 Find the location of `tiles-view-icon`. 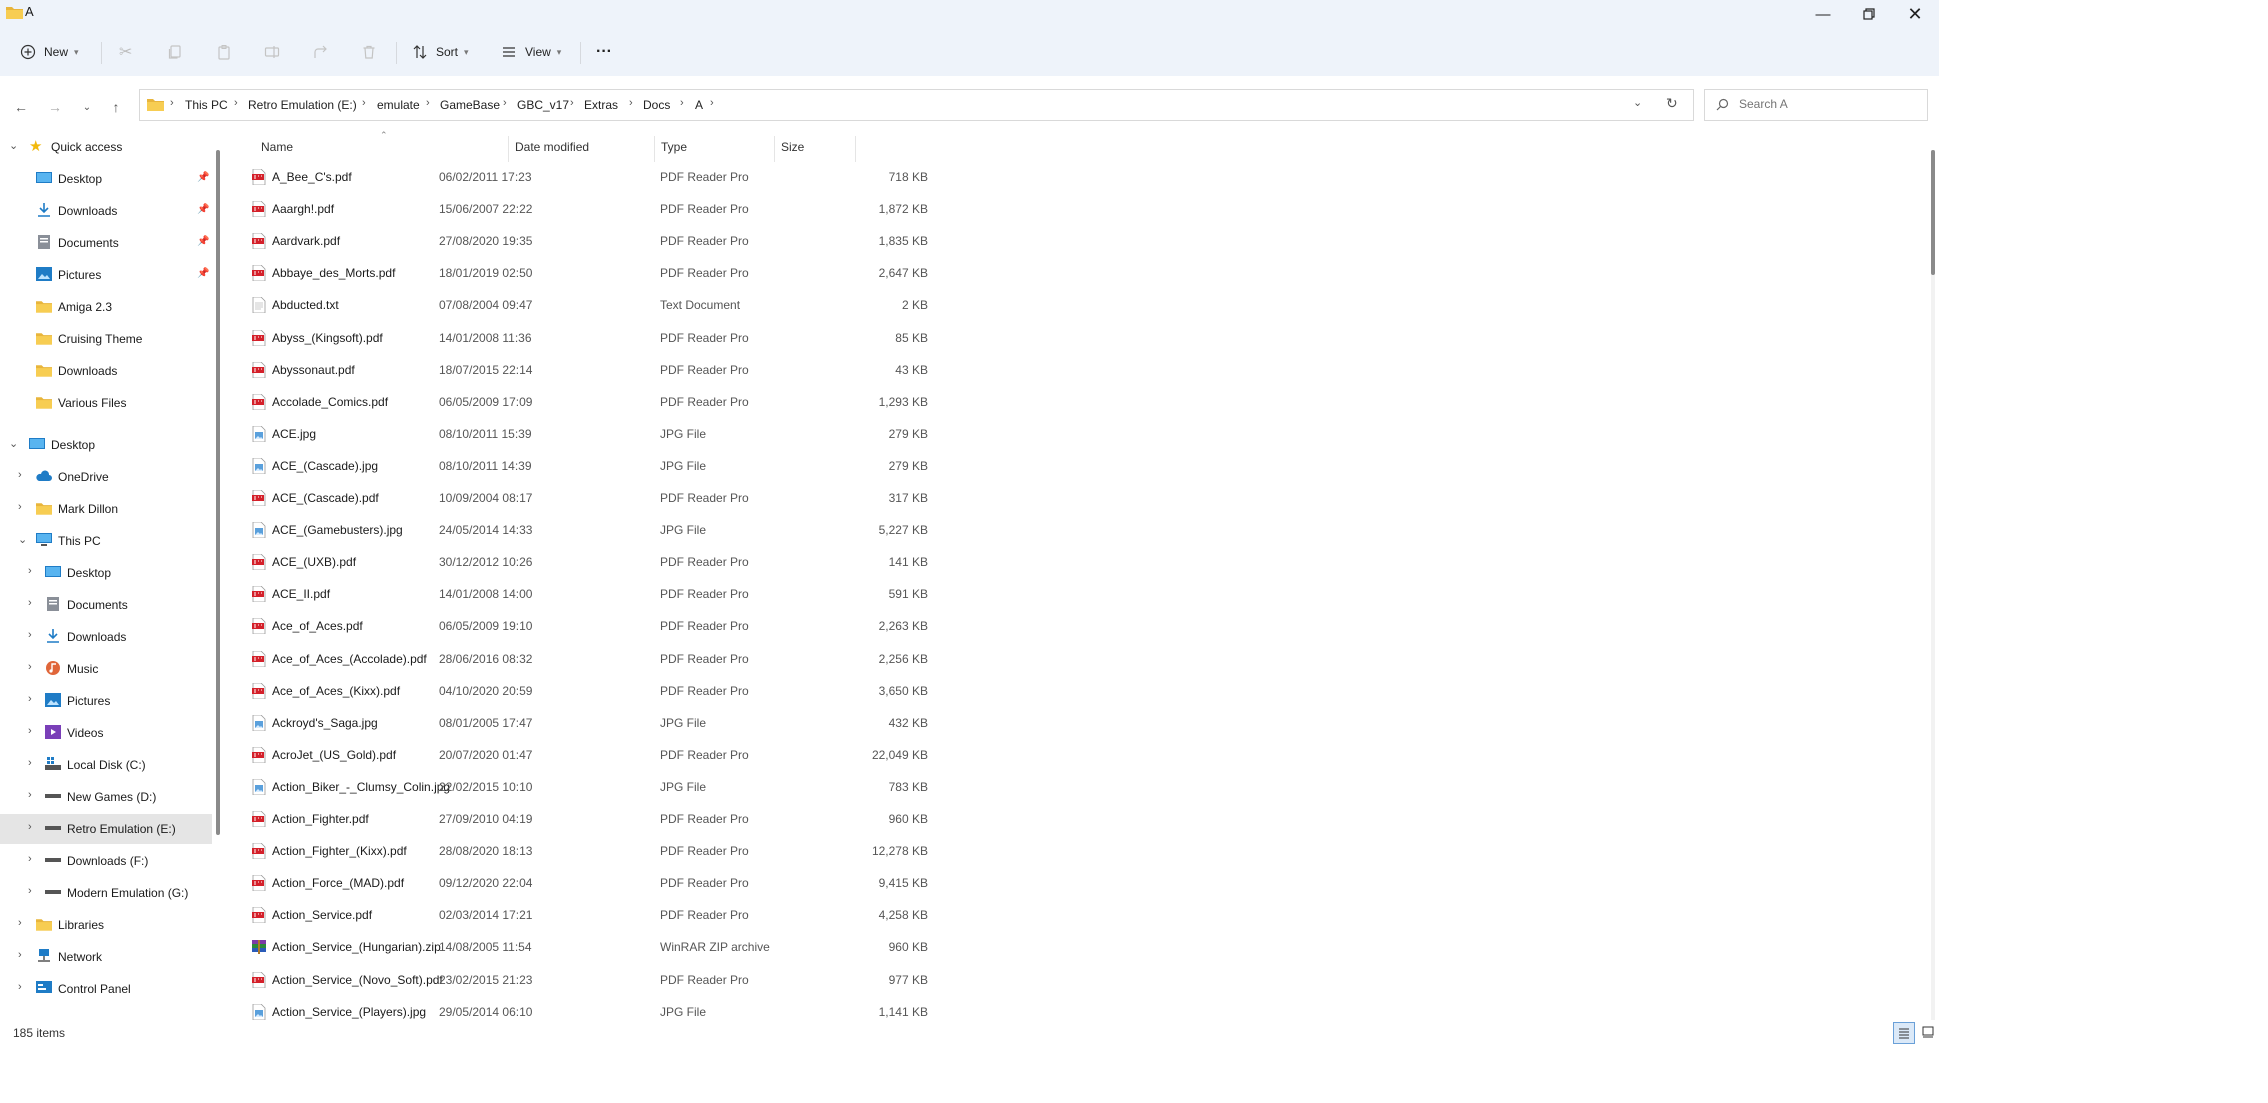

tiles-view-icon is located at coordinates (1928, 1032).